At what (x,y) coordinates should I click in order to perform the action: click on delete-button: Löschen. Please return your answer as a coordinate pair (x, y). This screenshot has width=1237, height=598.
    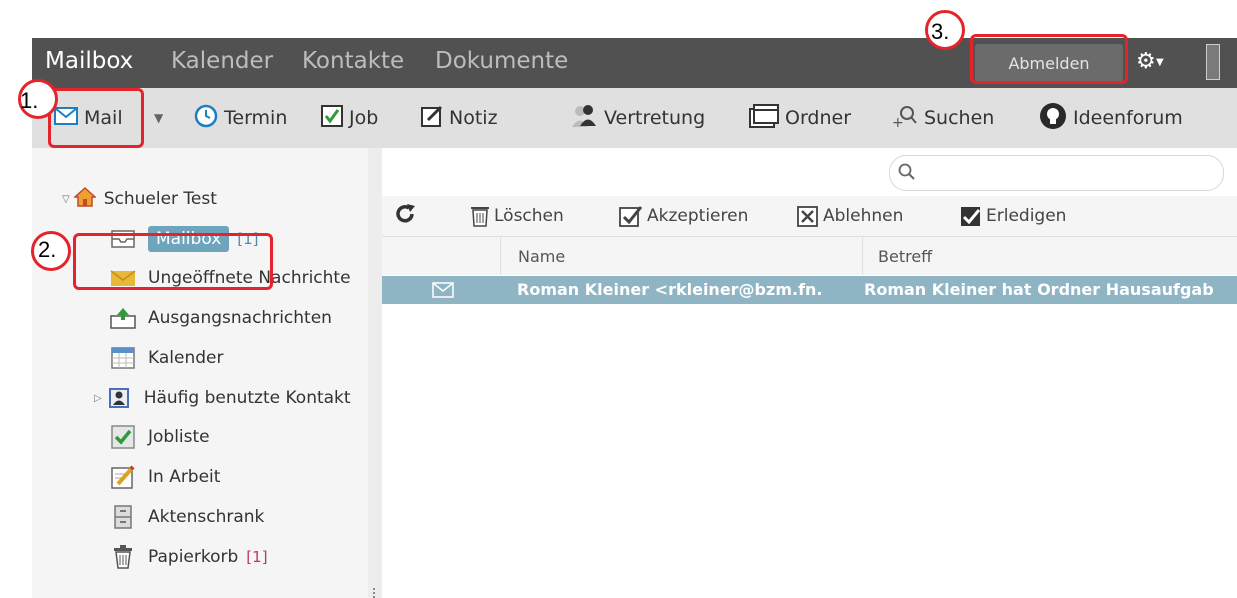
    Looking at the image, I should click on (517, 216).